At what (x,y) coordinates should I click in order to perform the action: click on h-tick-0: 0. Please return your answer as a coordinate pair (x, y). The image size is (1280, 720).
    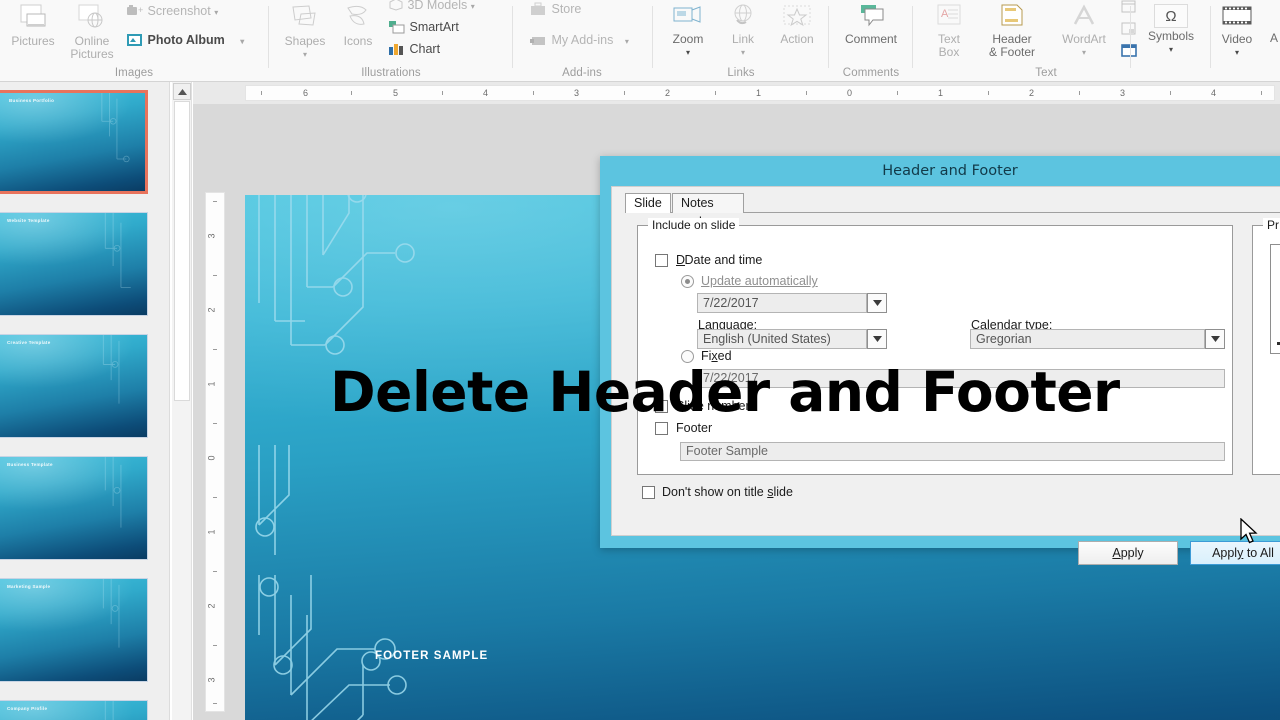
    Looking at the image, I should click on (850, 93).